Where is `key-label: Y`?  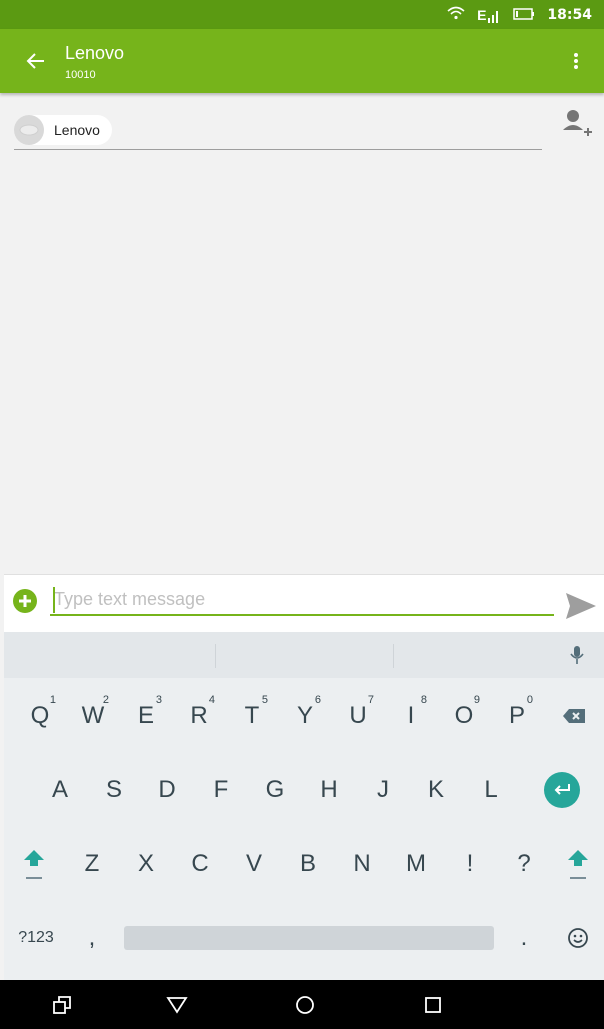
key-label: Y is located at coordinates (304, 715).